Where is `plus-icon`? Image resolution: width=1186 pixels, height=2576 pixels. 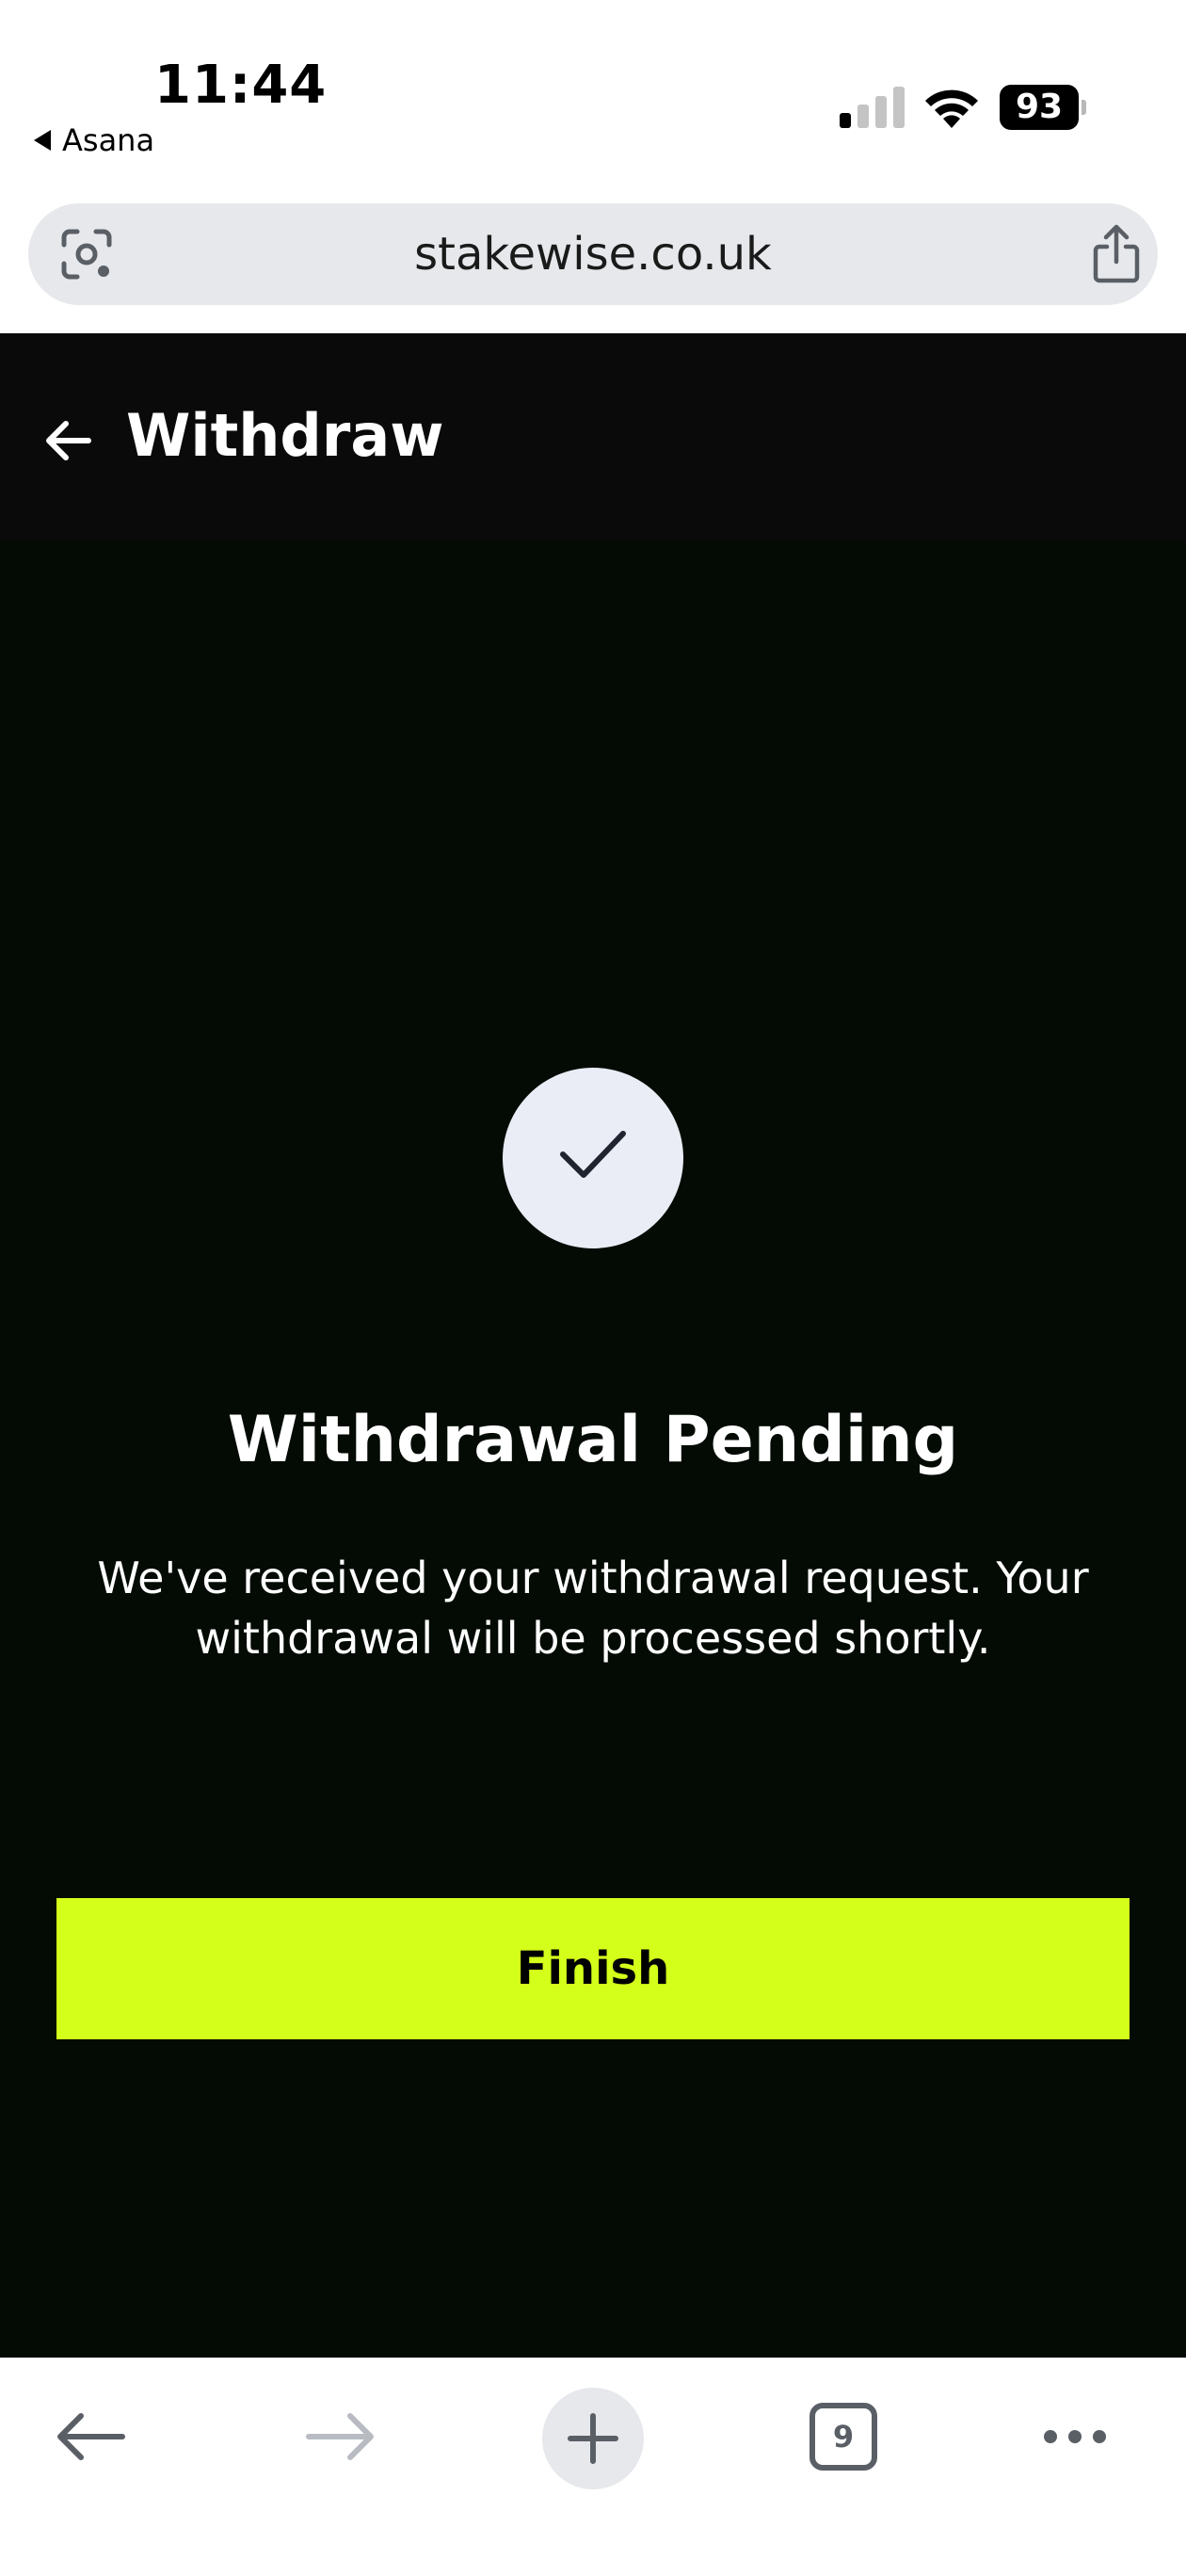 plus-icon is located at coordinates (593, 2438).